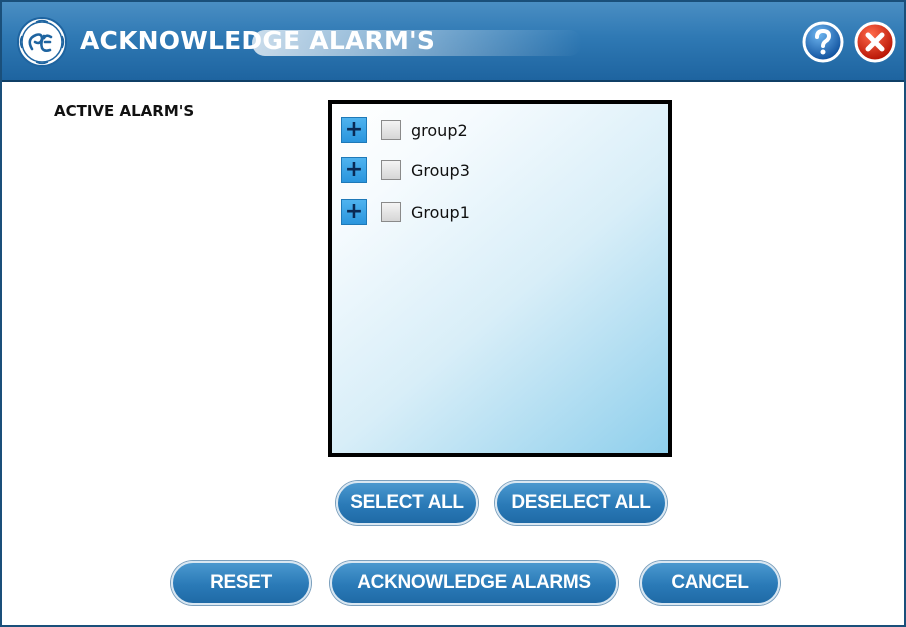 This screenshot has width=906, height=627. I want to click on tree-item-label: group2, so click(439, 130).